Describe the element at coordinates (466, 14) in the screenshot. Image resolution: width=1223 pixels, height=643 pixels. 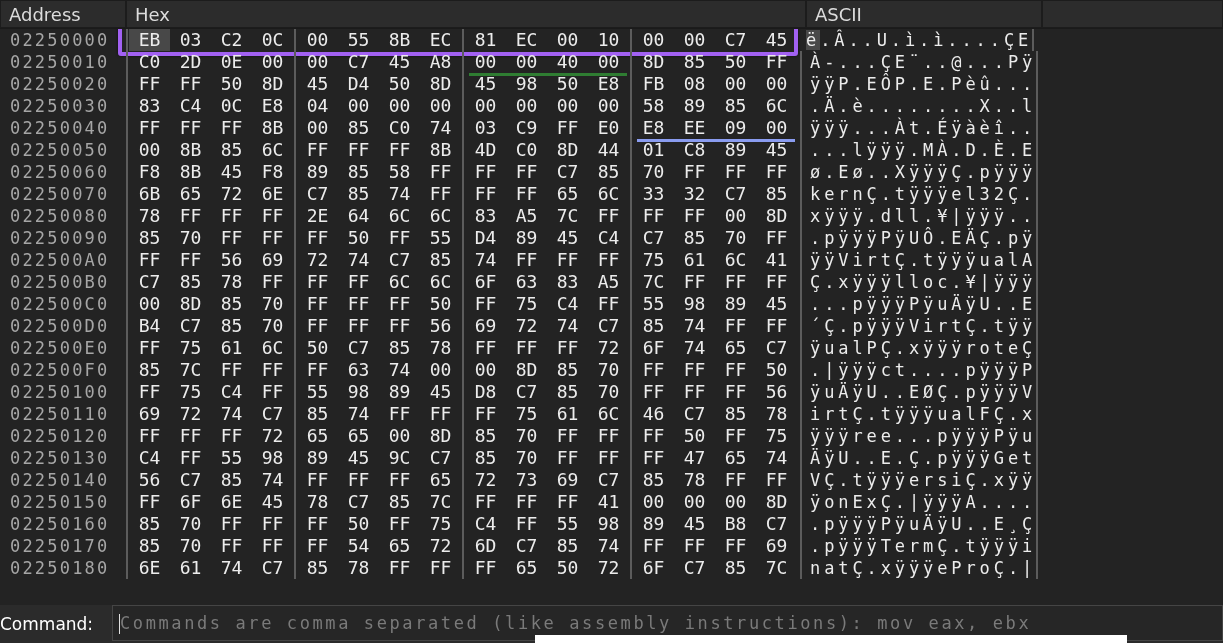
I see `column-header: Hex` at that location.